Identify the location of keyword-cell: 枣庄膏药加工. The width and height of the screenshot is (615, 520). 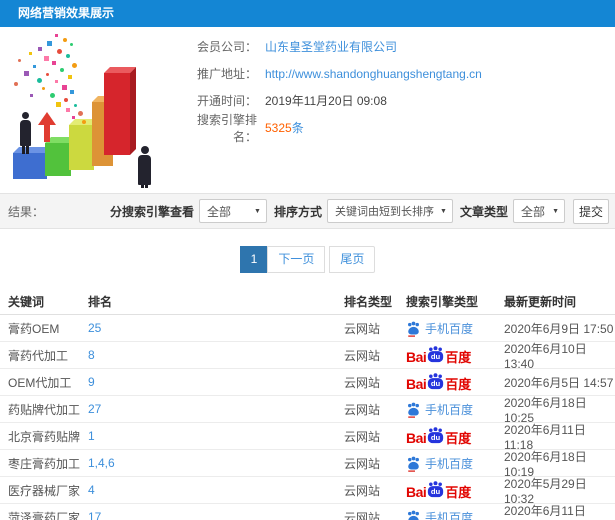
(44, 463).